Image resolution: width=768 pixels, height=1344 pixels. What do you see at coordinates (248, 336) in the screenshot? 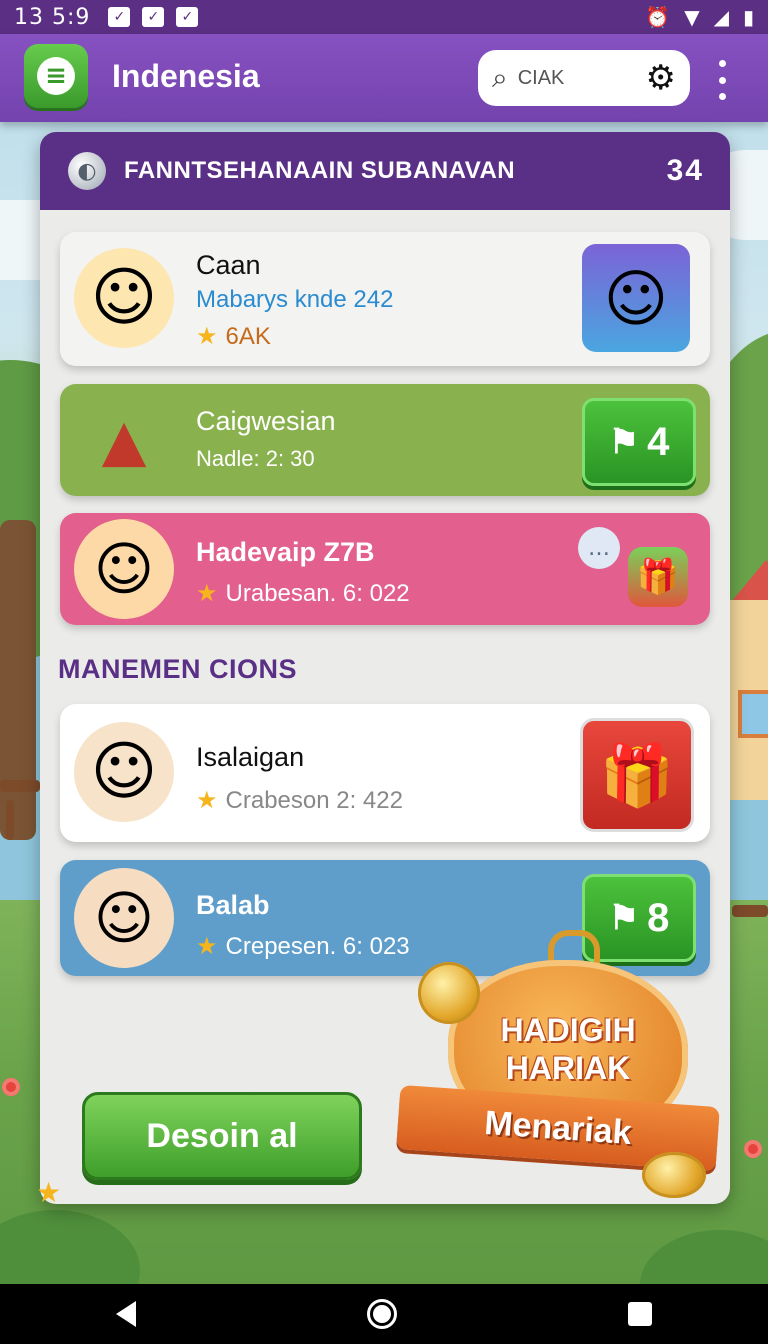
I see `item-meta-text: 6AK` at bounding box center [248, 336].